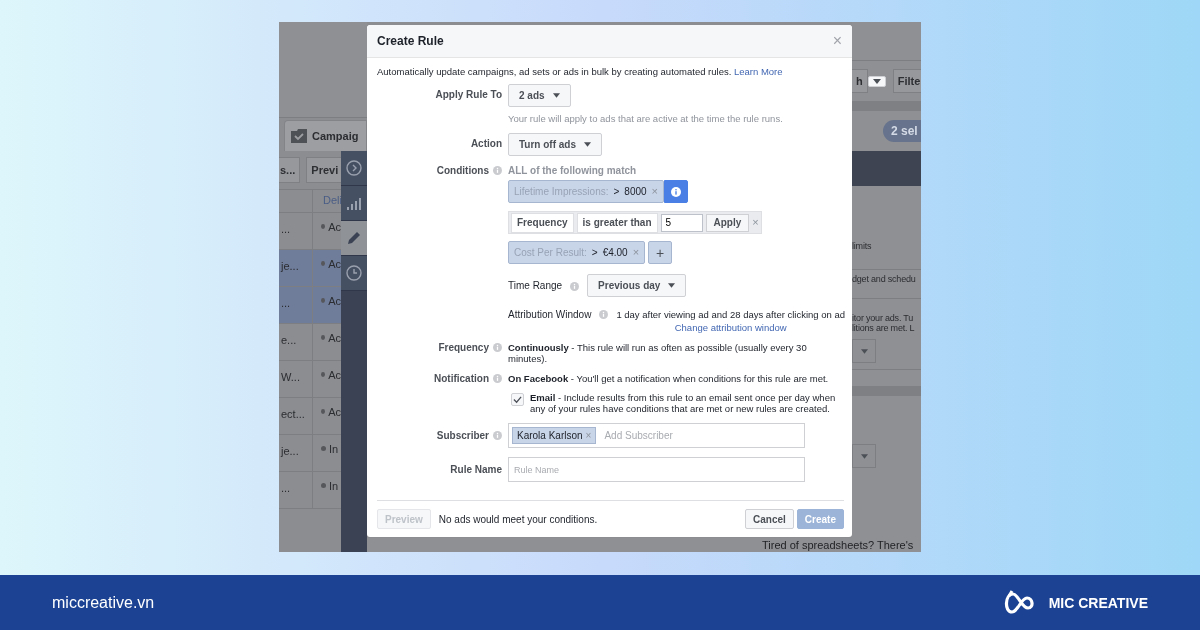 This screenshot has height=630, width=1200. I want to click on action-dropdown: Turn off ads, so click(555, 144).